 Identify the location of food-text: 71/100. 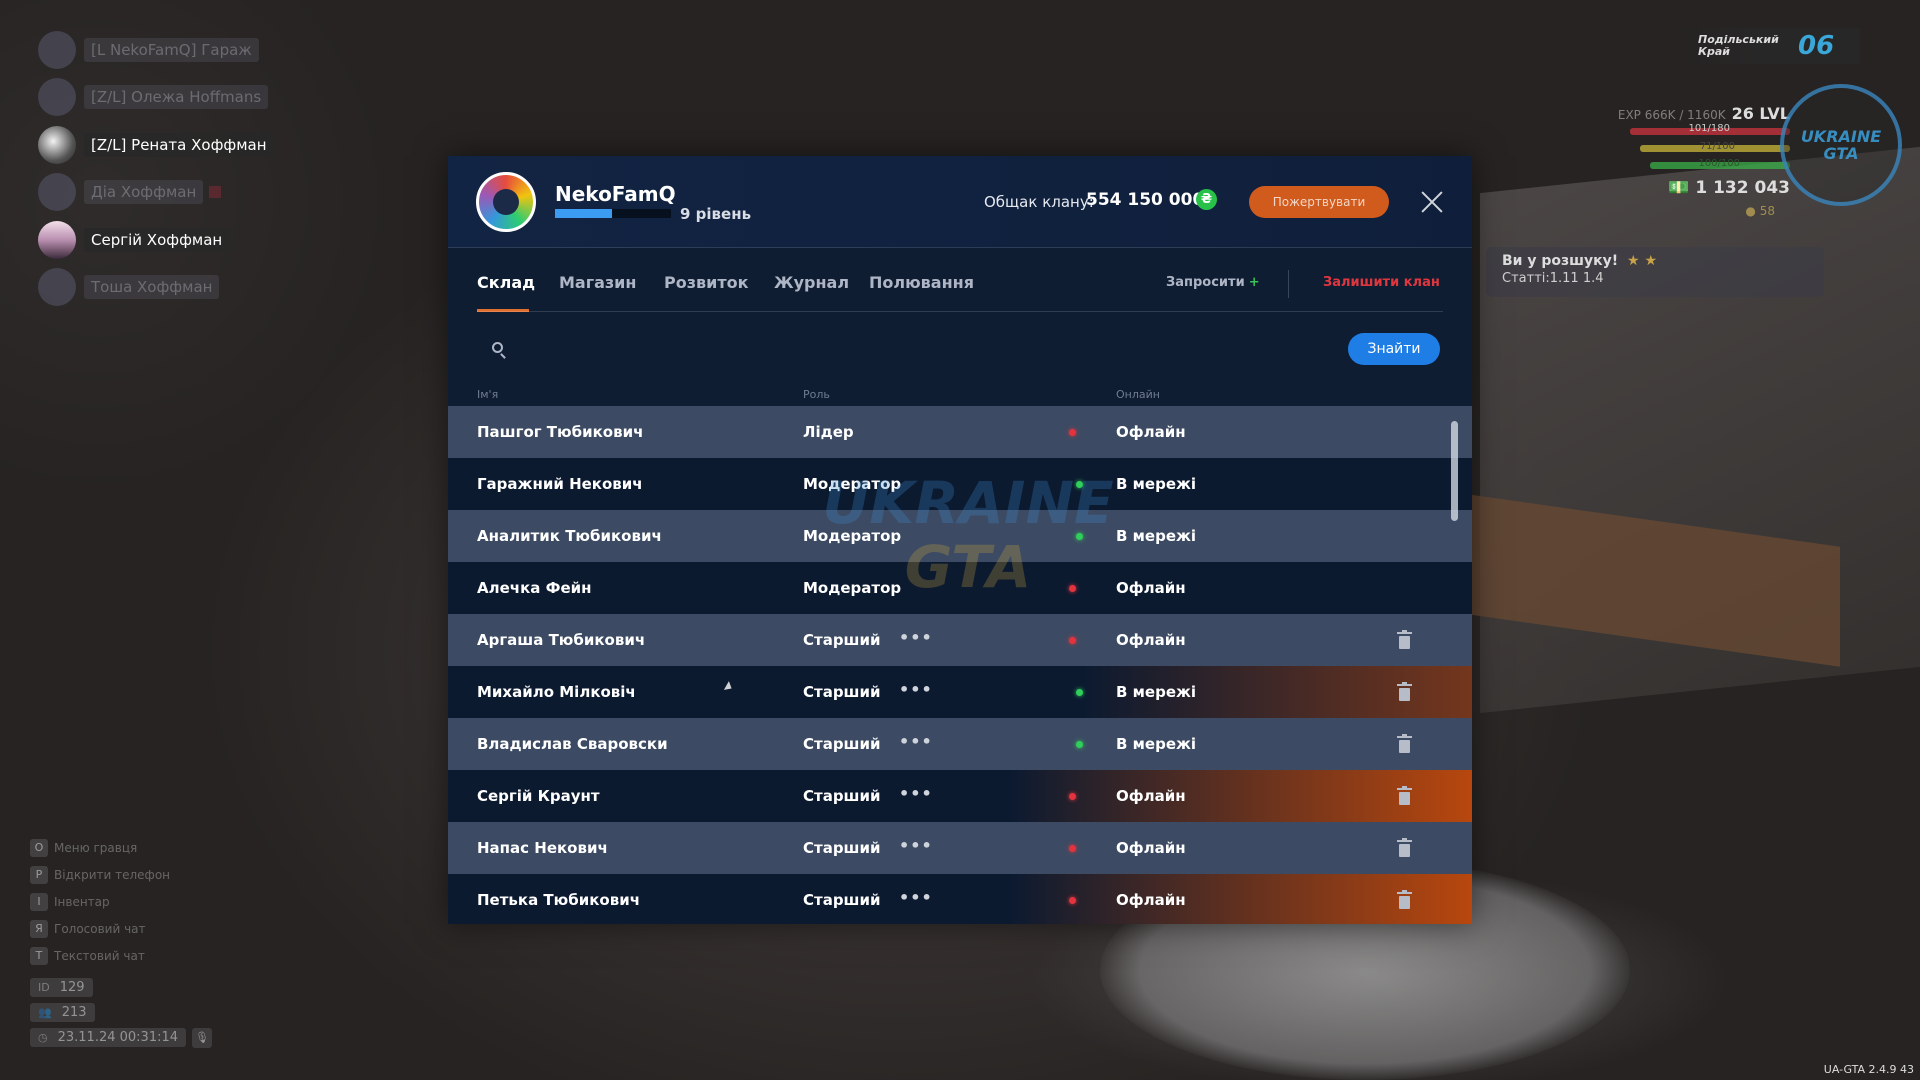
(1717, 146).